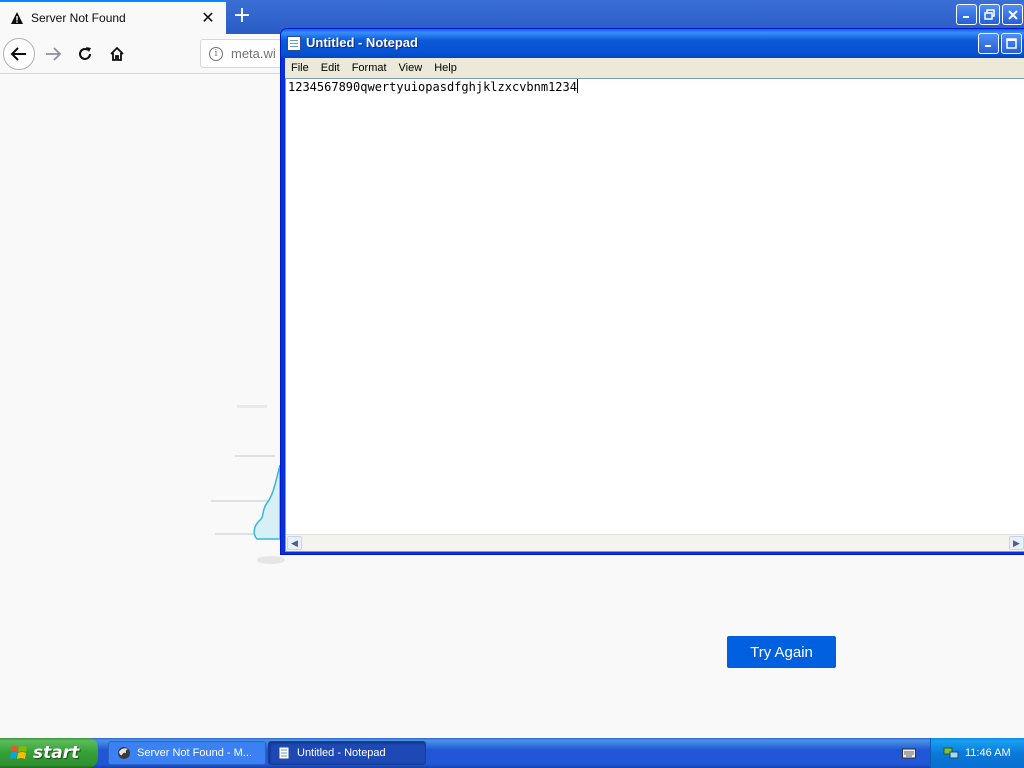 This screenshot has height=768, width=1024. I want to click on taskbar-item-notepad: Untitled - Notepad, so click(347, 753).